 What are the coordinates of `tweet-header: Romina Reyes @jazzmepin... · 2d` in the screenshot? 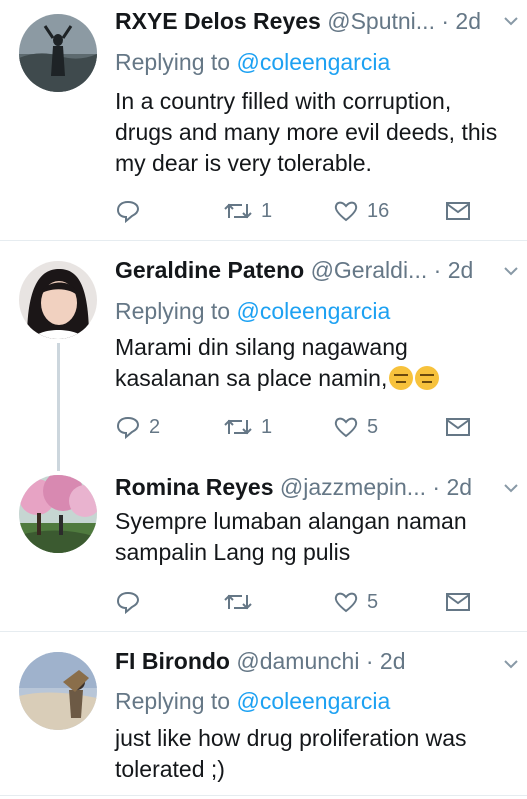 It's located at (321, 487).